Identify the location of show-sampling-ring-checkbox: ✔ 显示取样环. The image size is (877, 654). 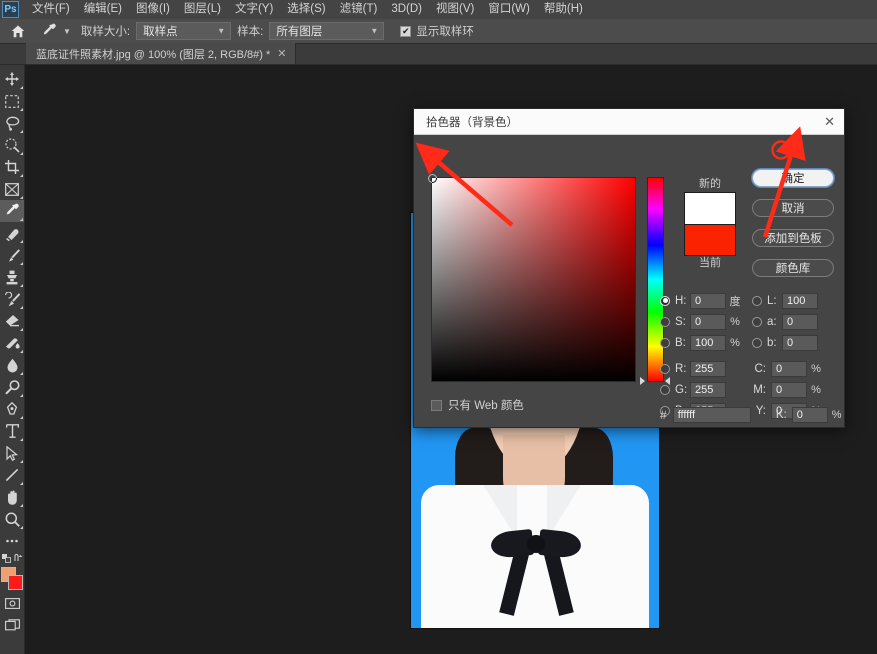
(437, 31).